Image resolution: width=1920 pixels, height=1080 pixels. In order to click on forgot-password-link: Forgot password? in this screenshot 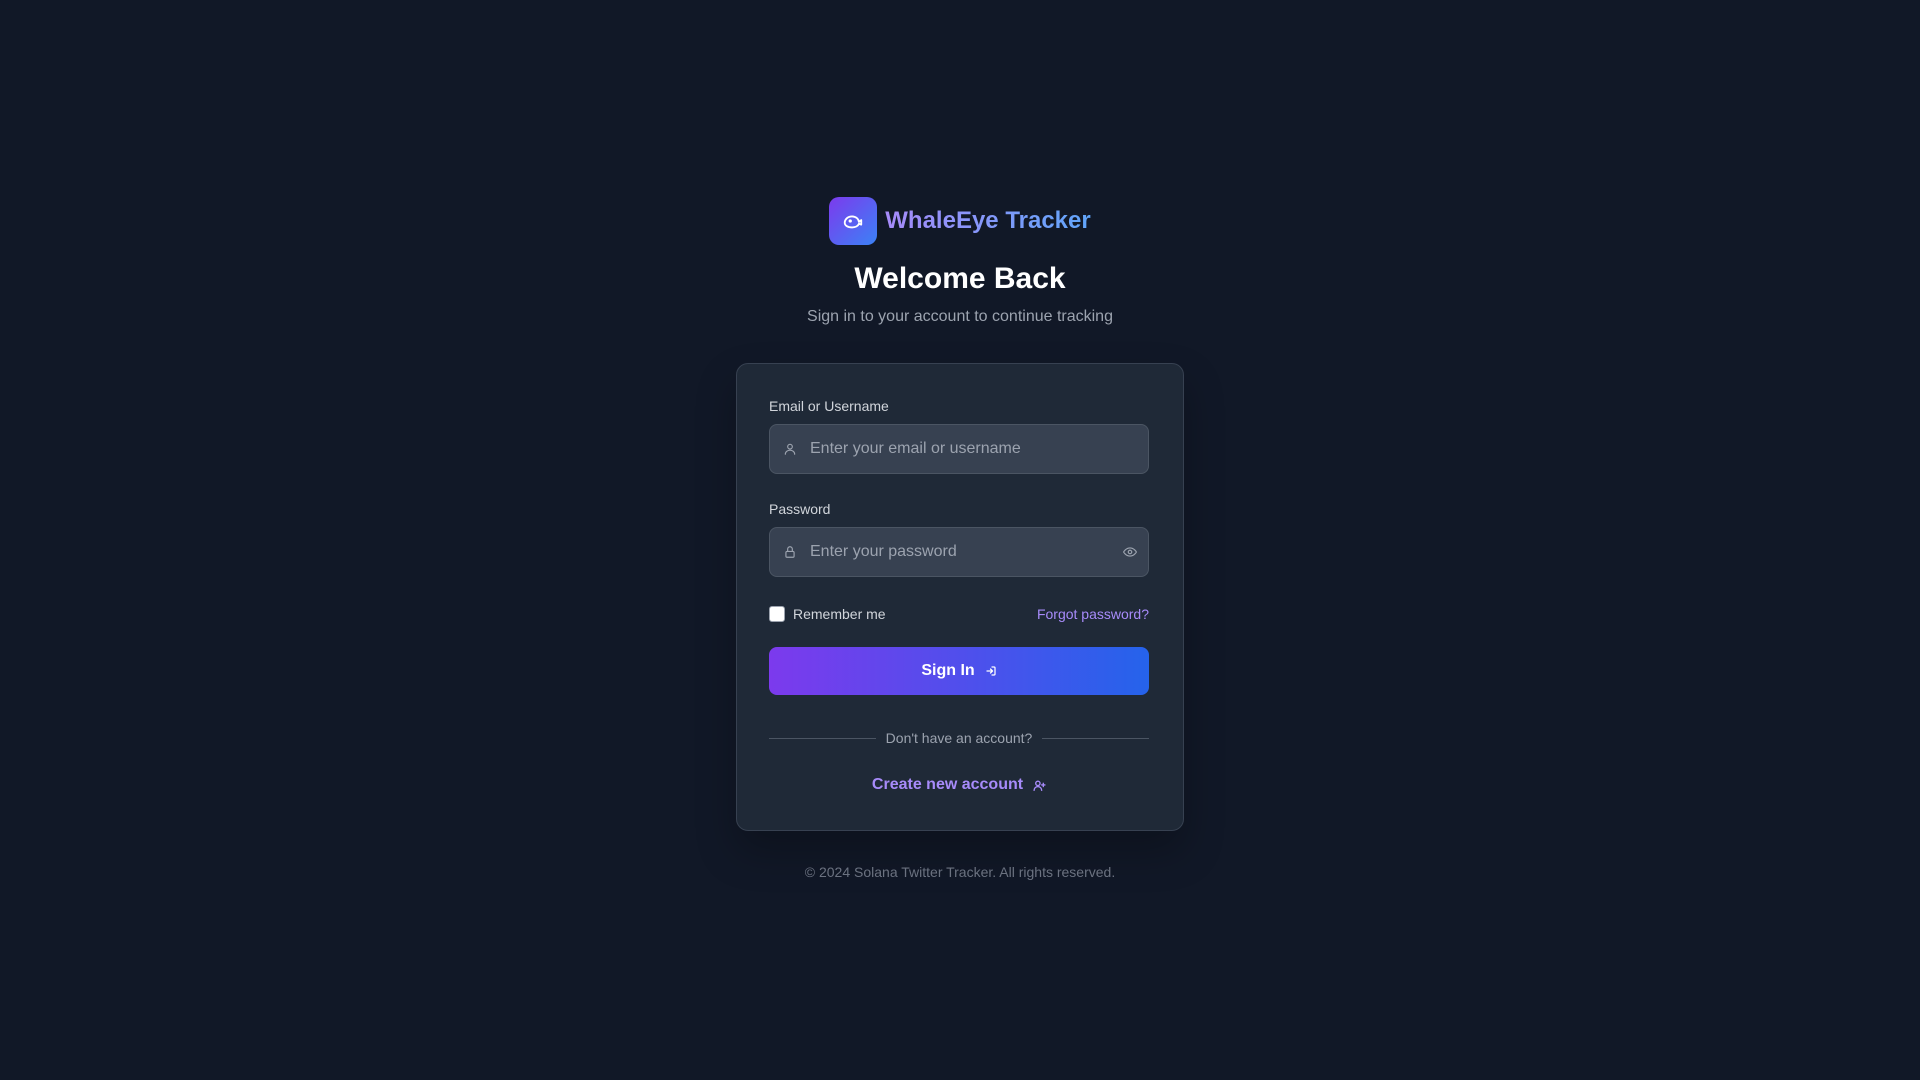, I will do `click(1093, 614)`.